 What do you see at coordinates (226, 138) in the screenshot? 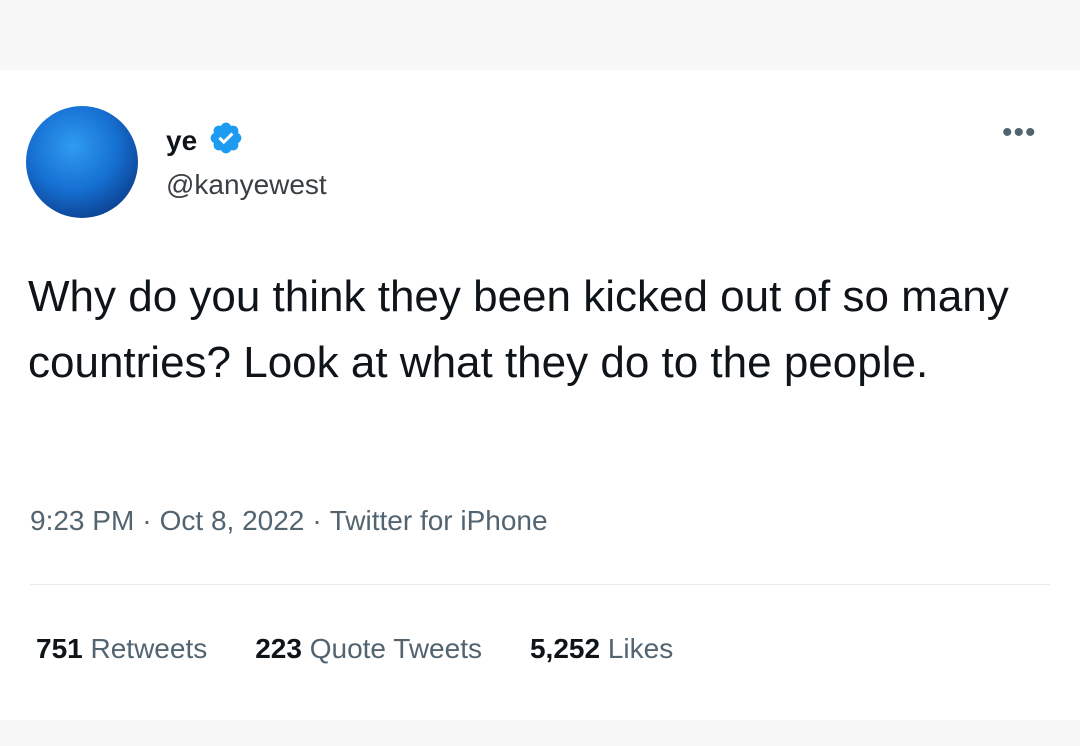
I see `verified-badge-icon` at bounding box center [226, 138].